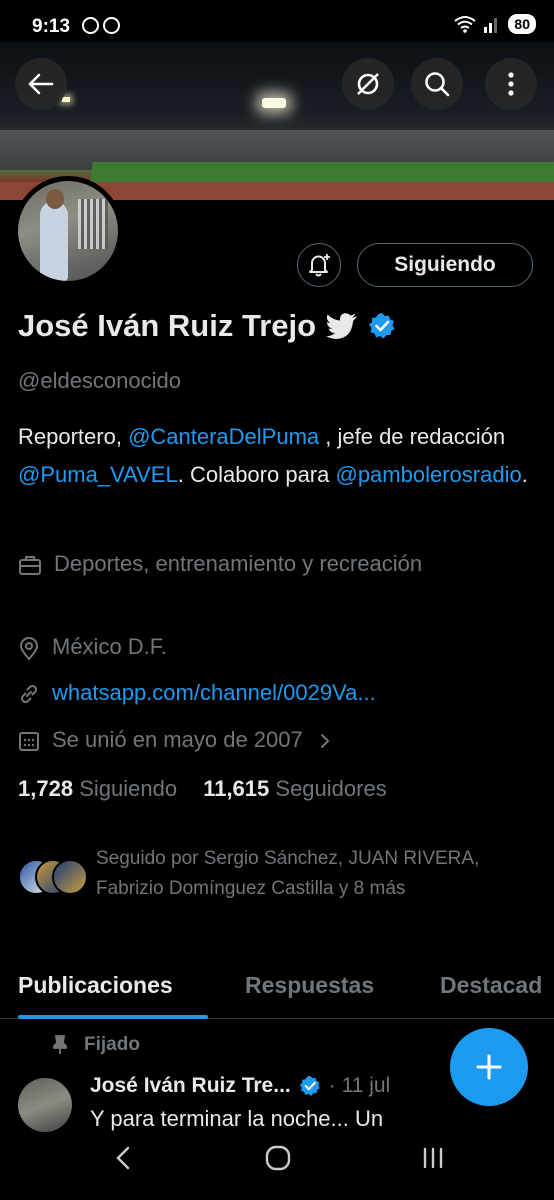 The height and width of the screenshot is (1200, 554). What do you see at coordinates (277, 21) in the screenshot?
I see `status-bar: 9:13 80` at bounding box center [277, 21].